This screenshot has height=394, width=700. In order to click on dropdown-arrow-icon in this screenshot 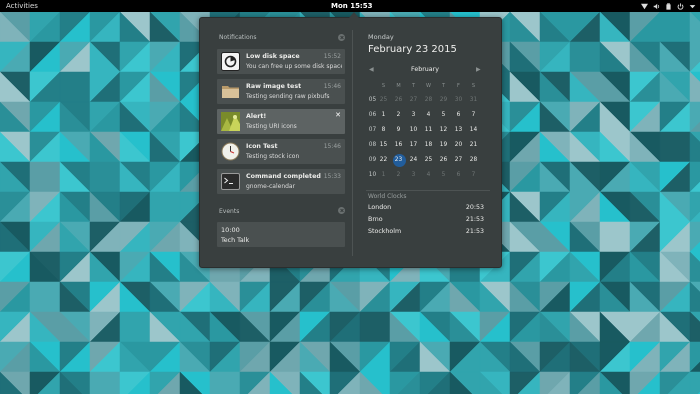, I will do `click(692, 6)`.